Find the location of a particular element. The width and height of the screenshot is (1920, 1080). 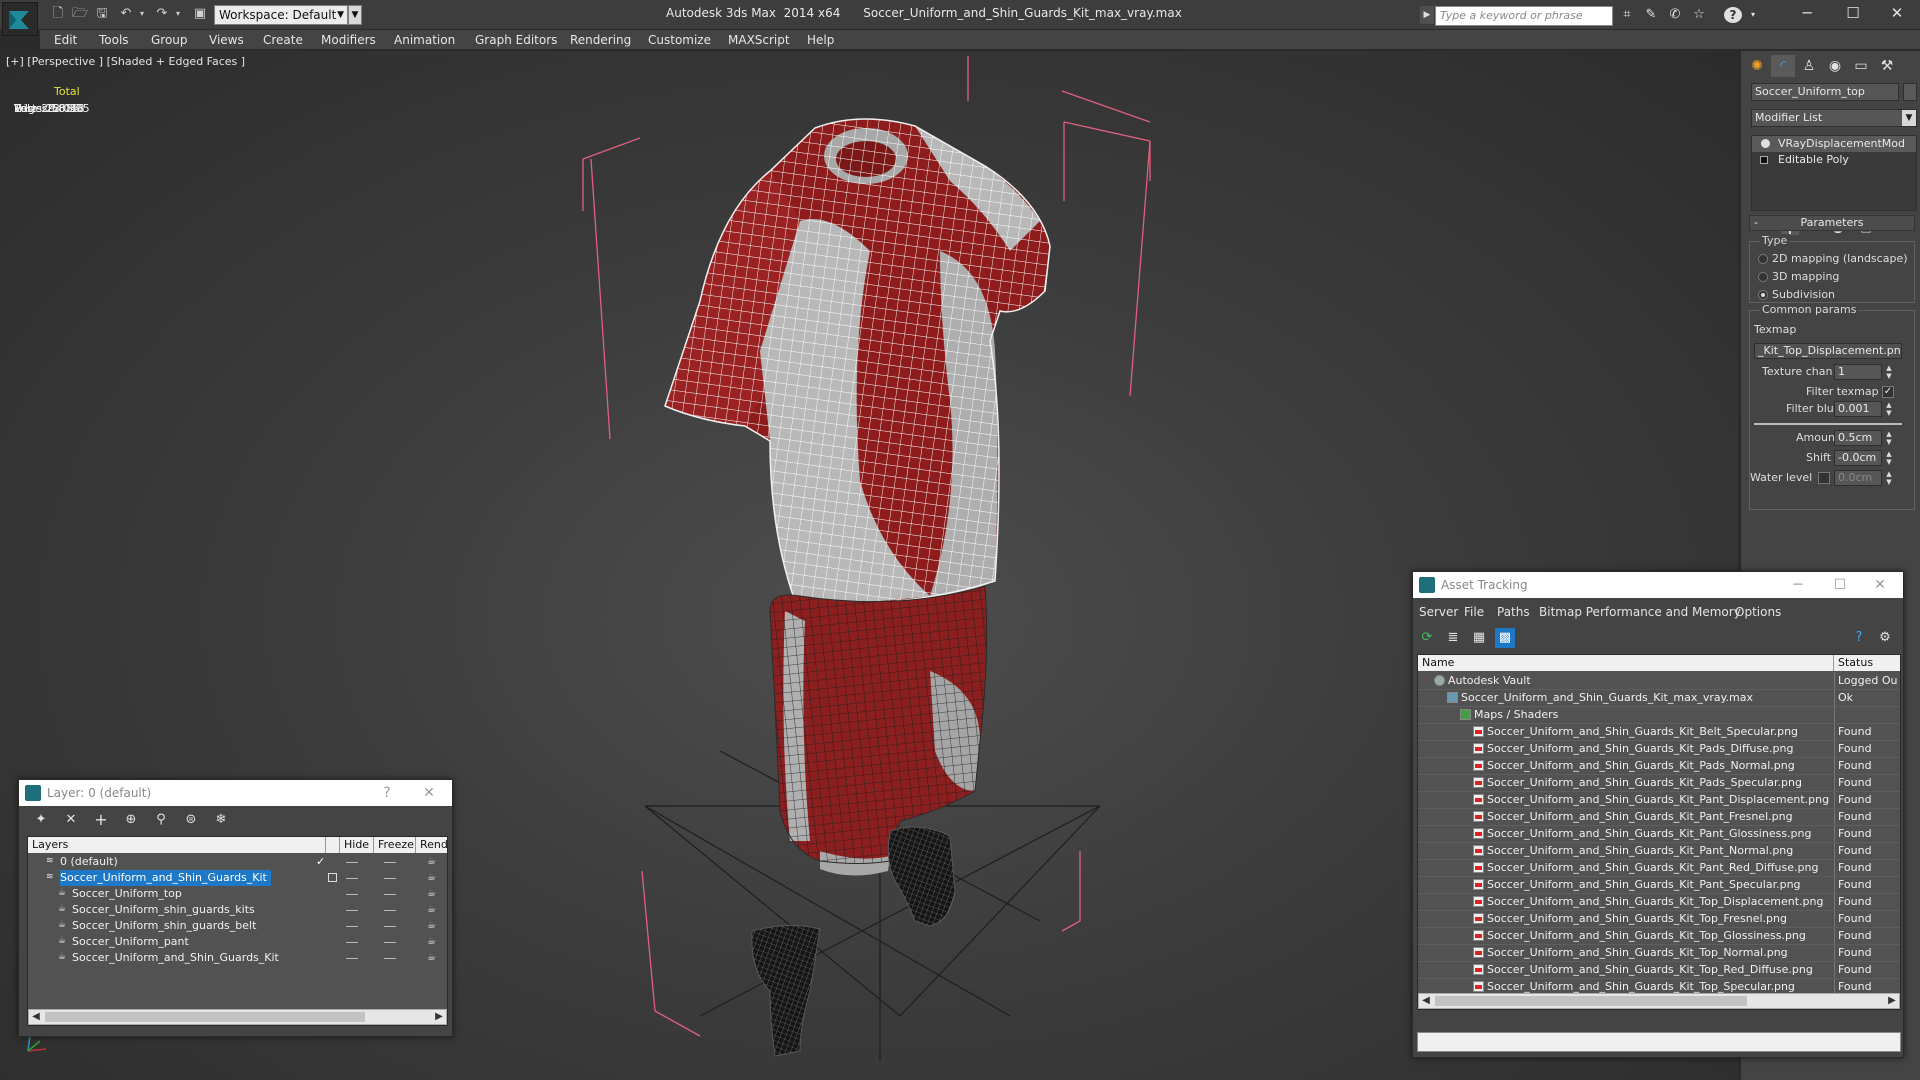

asset-h-scrollbar: ◀ ▶ is located at coordinates (1659, 1001).